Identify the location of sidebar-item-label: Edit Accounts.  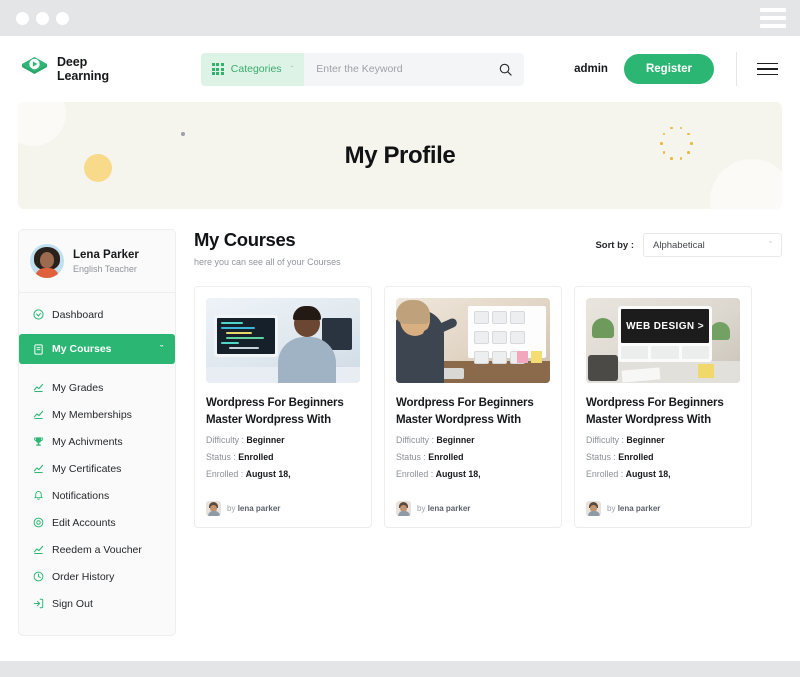
(84, 522).